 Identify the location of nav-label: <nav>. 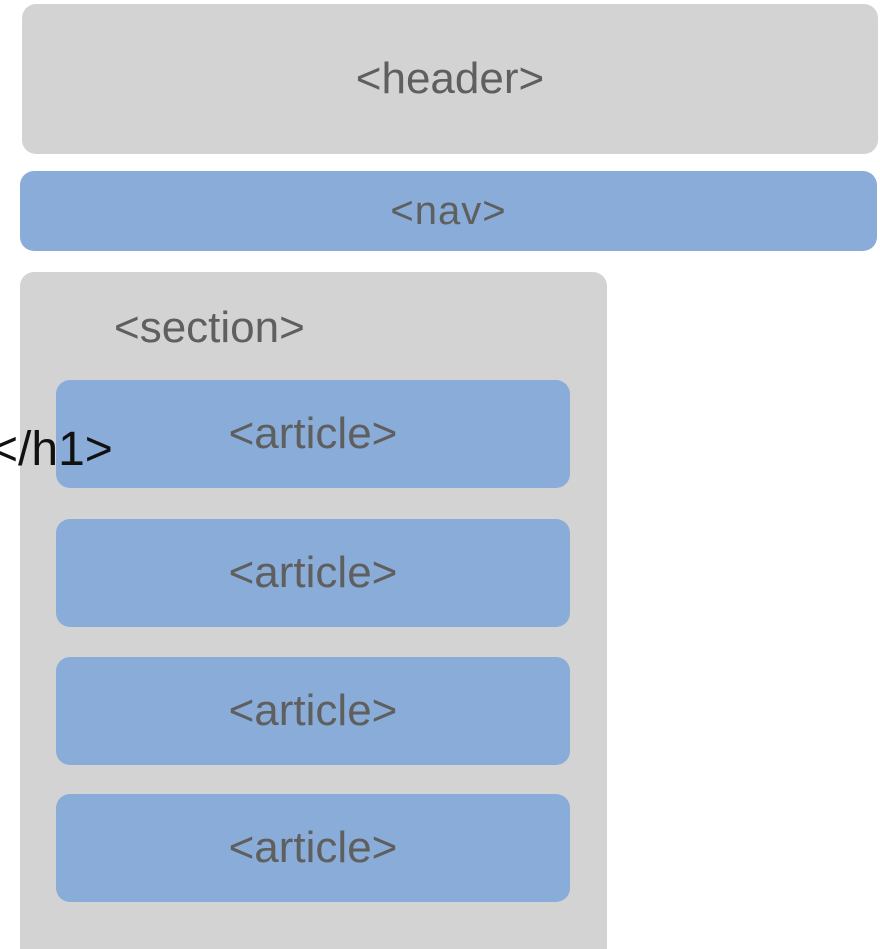
(448, 210).